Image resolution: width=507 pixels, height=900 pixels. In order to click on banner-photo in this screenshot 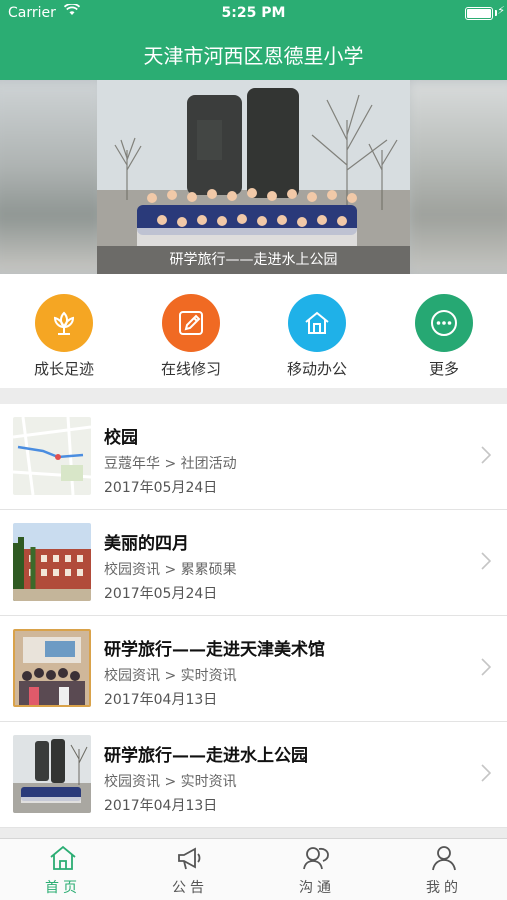, I will do `click(253, 177)`.